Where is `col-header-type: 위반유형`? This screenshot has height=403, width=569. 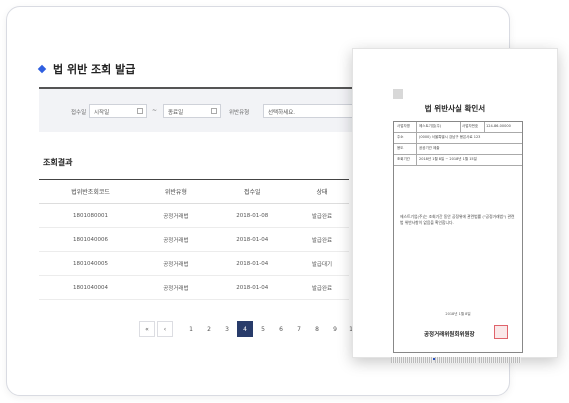 col-header-type: 위반유형 is located at coordinates (176, 191).